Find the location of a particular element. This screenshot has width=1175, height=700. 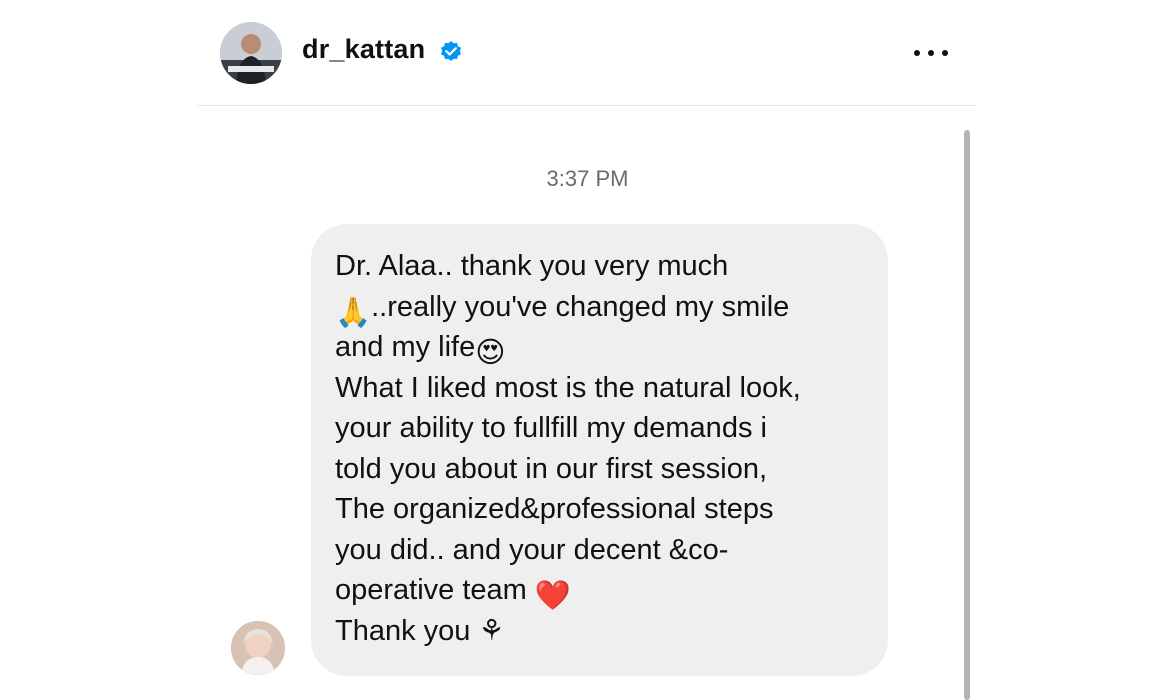

more-options-button is located at coordinates (931, 53).